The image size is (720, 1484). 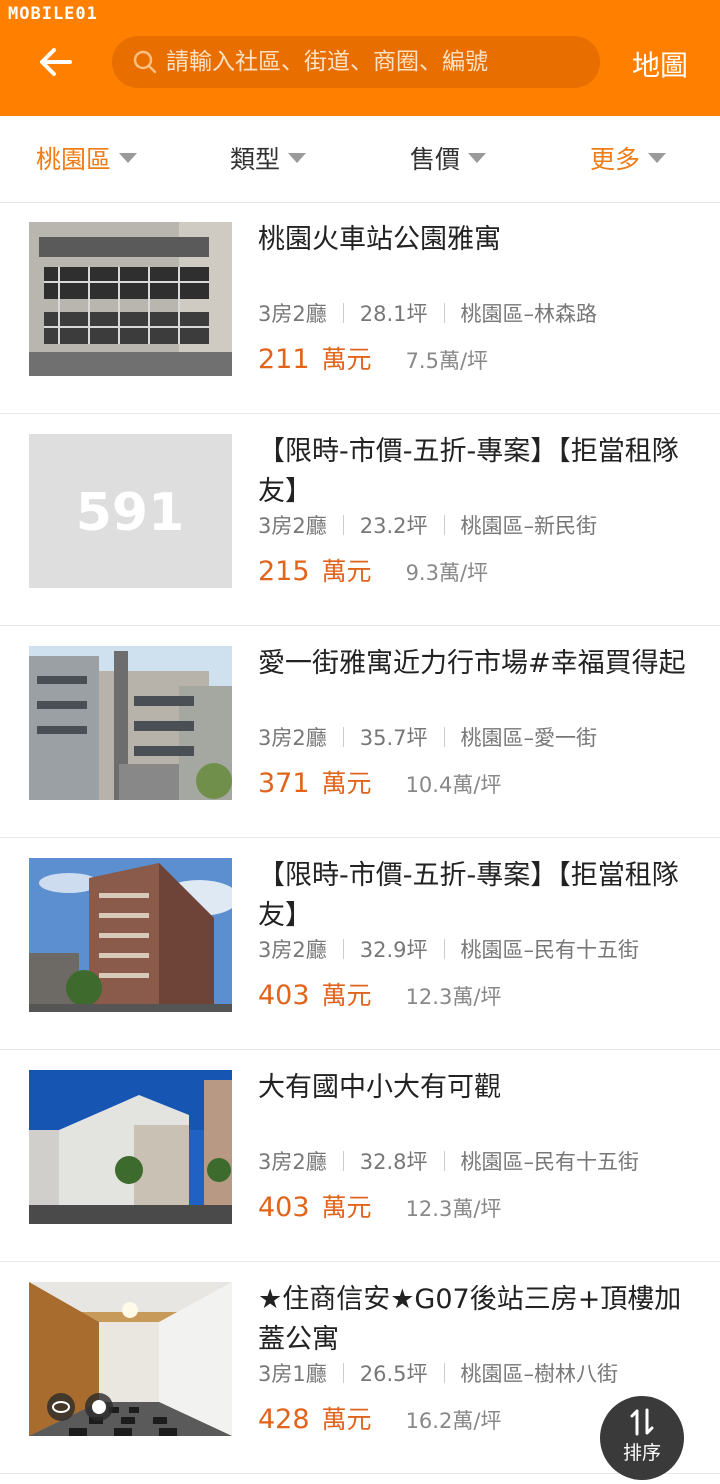 I want to click on price-value: 371, so click(x=284, y=783).